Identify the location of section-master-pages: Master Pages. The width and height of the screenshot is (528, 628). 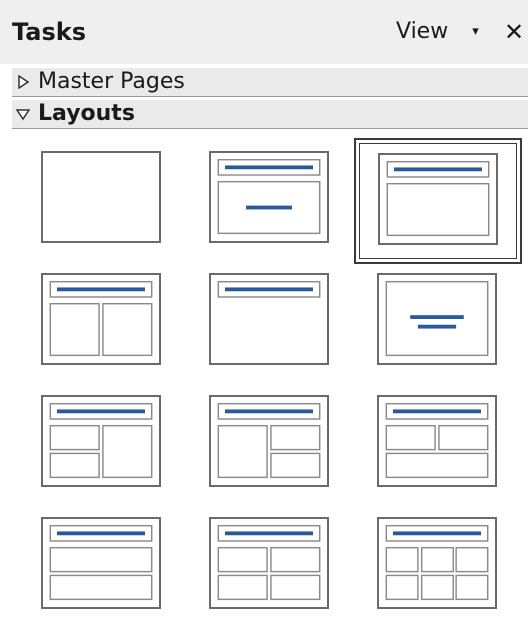
(270, 82).